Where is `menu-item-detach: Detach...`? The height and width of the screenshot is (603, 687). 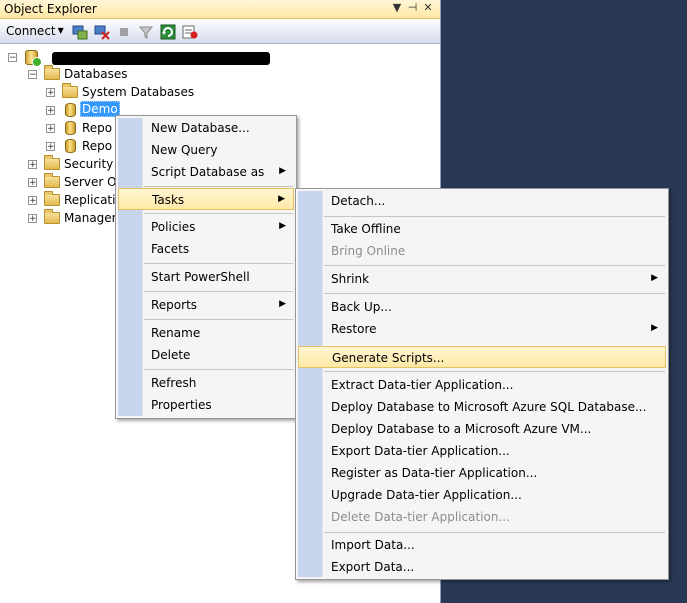 menu-item-detach: Detach... is located at coordinates (482, 201).